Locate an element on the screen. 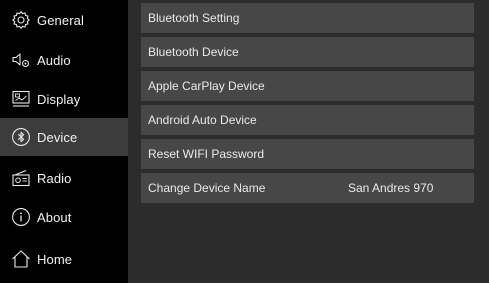  home-icon is located at coordinates (21, 259).